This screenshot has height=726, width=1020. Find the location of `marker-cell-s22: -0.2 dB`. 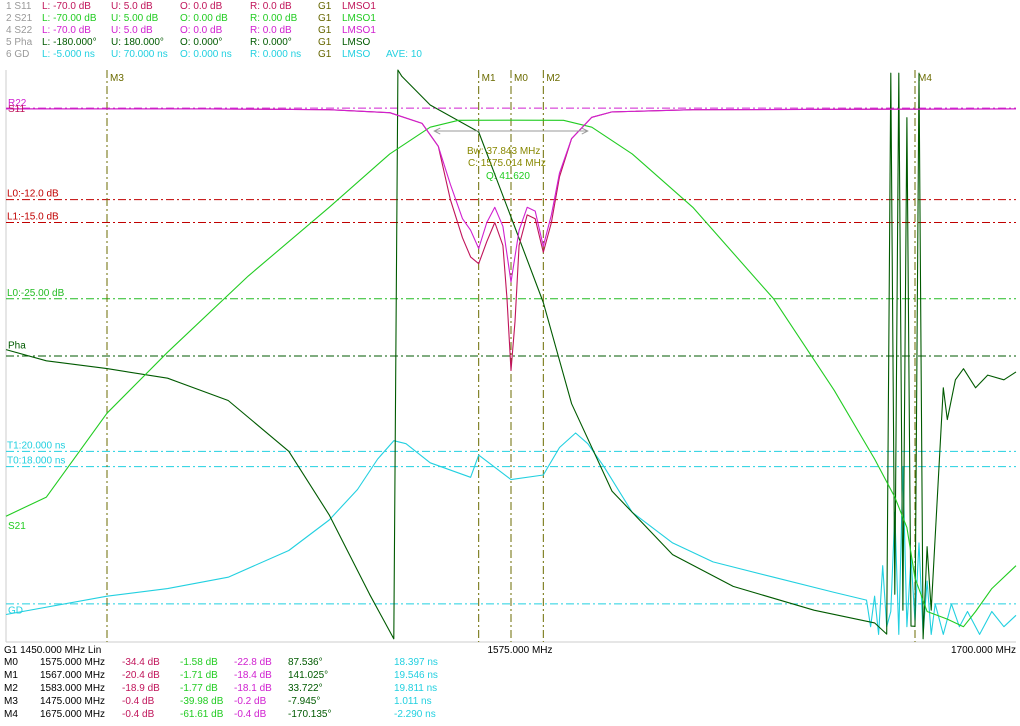

marker-cell-s22: -0.2 dB is located at coordinates (250, 701).